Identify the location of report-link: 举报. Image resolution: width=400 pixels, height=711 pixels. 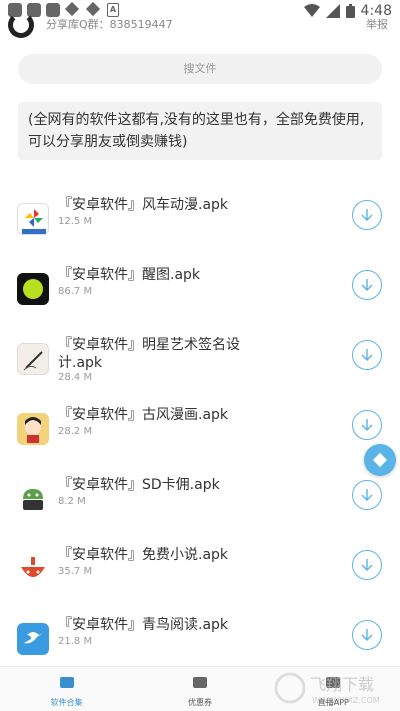
(377, 24).